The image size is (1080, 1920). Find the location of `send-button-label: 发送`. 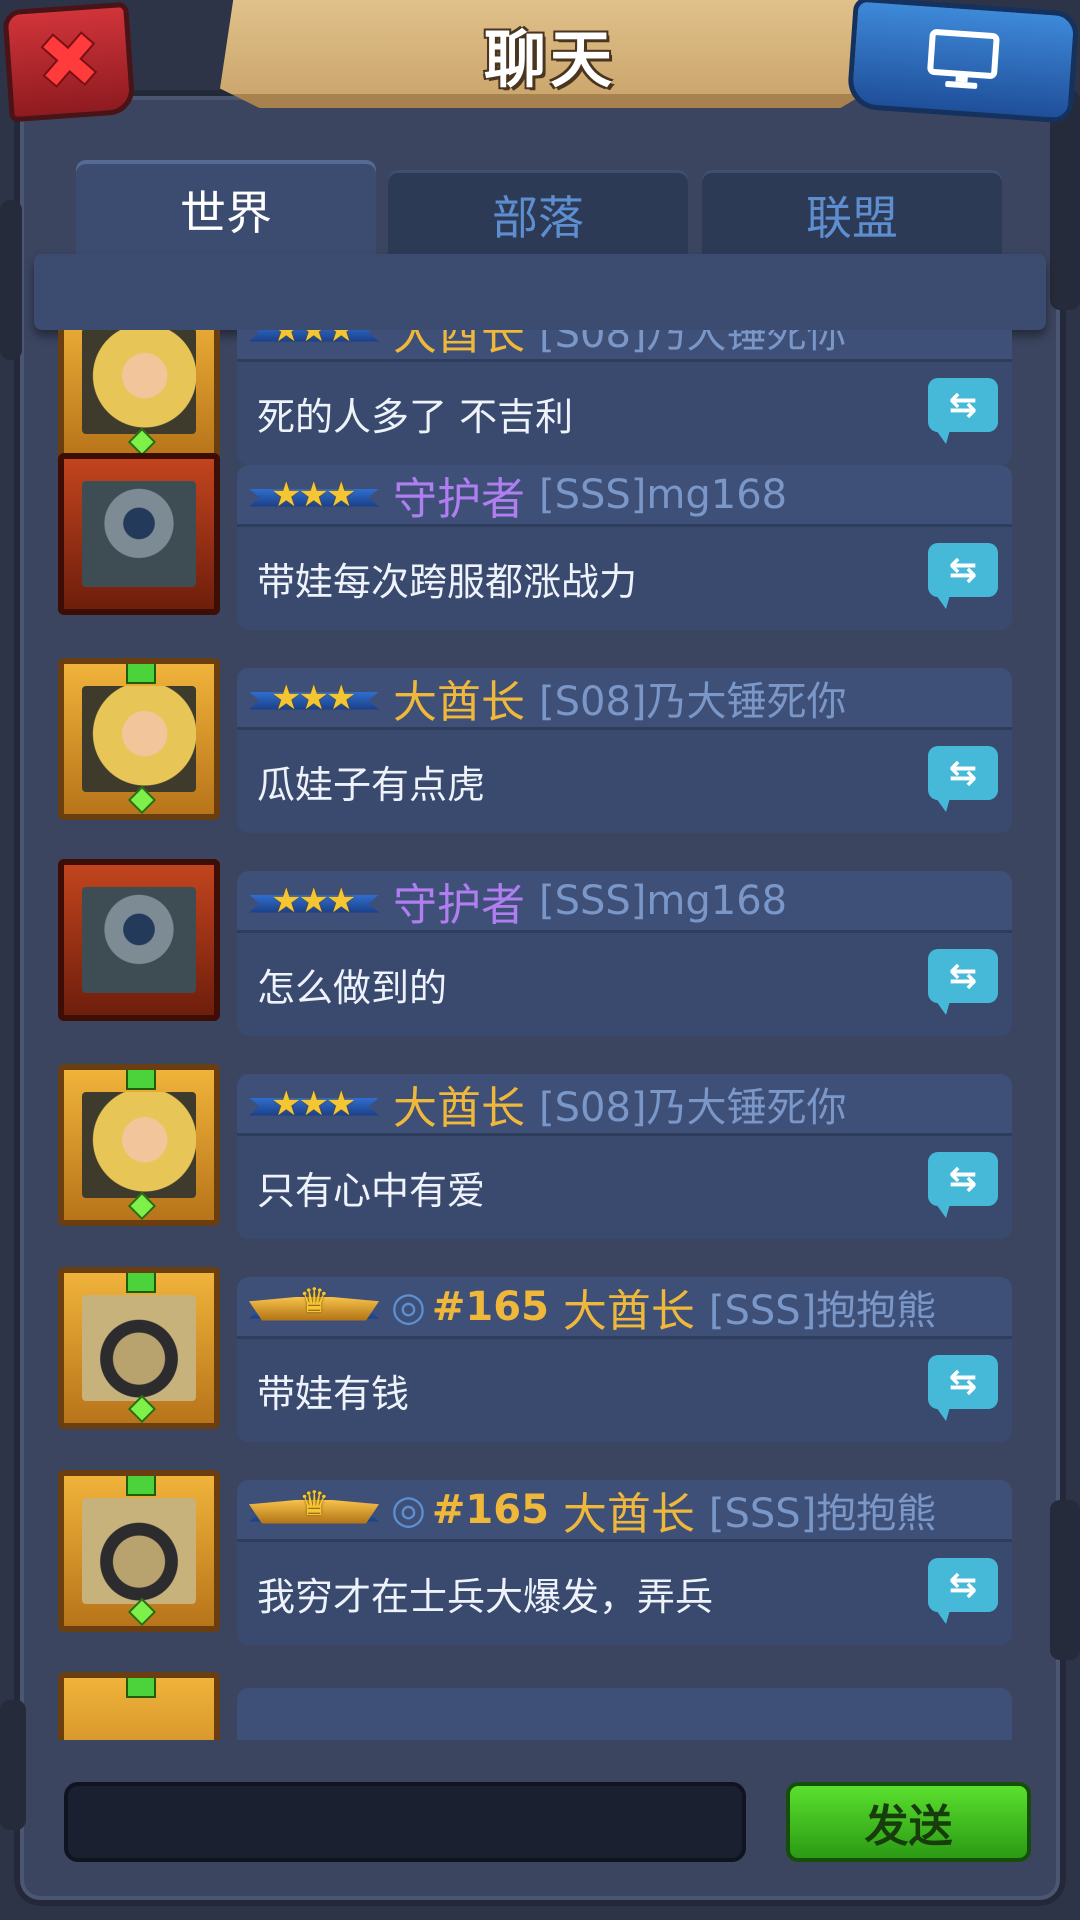

send-button-label: 发送 is located at coordinates (908, 1826).